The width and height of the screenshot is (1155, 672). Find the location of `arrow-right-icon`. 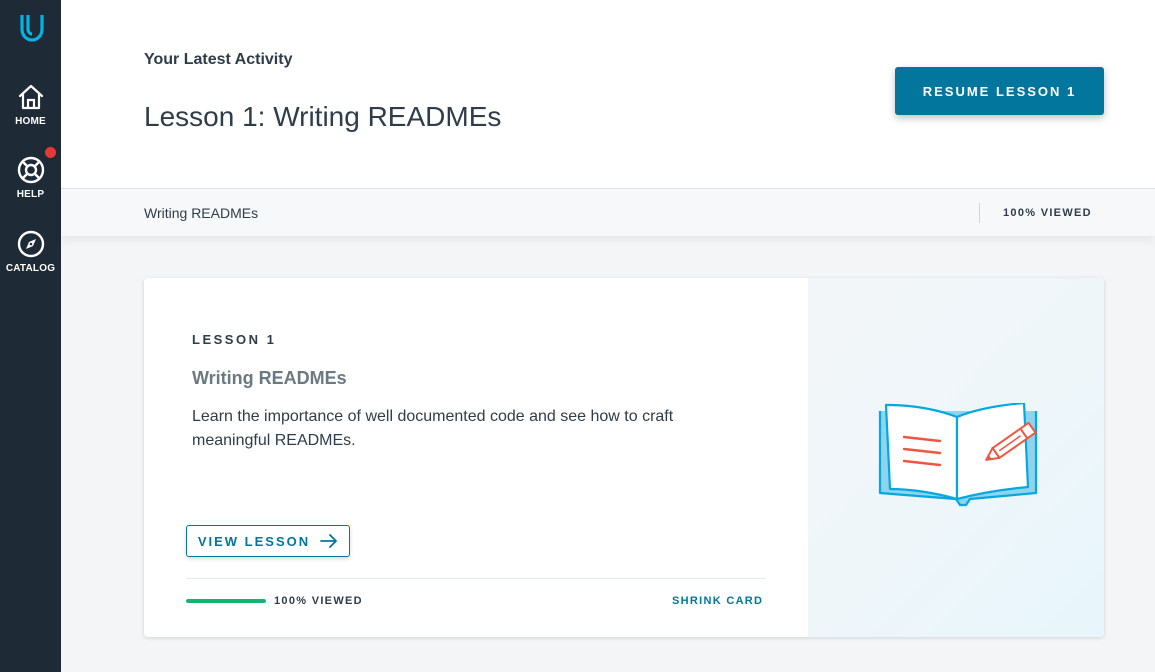

arrow-right-icon is located at coordinates (329, 541).